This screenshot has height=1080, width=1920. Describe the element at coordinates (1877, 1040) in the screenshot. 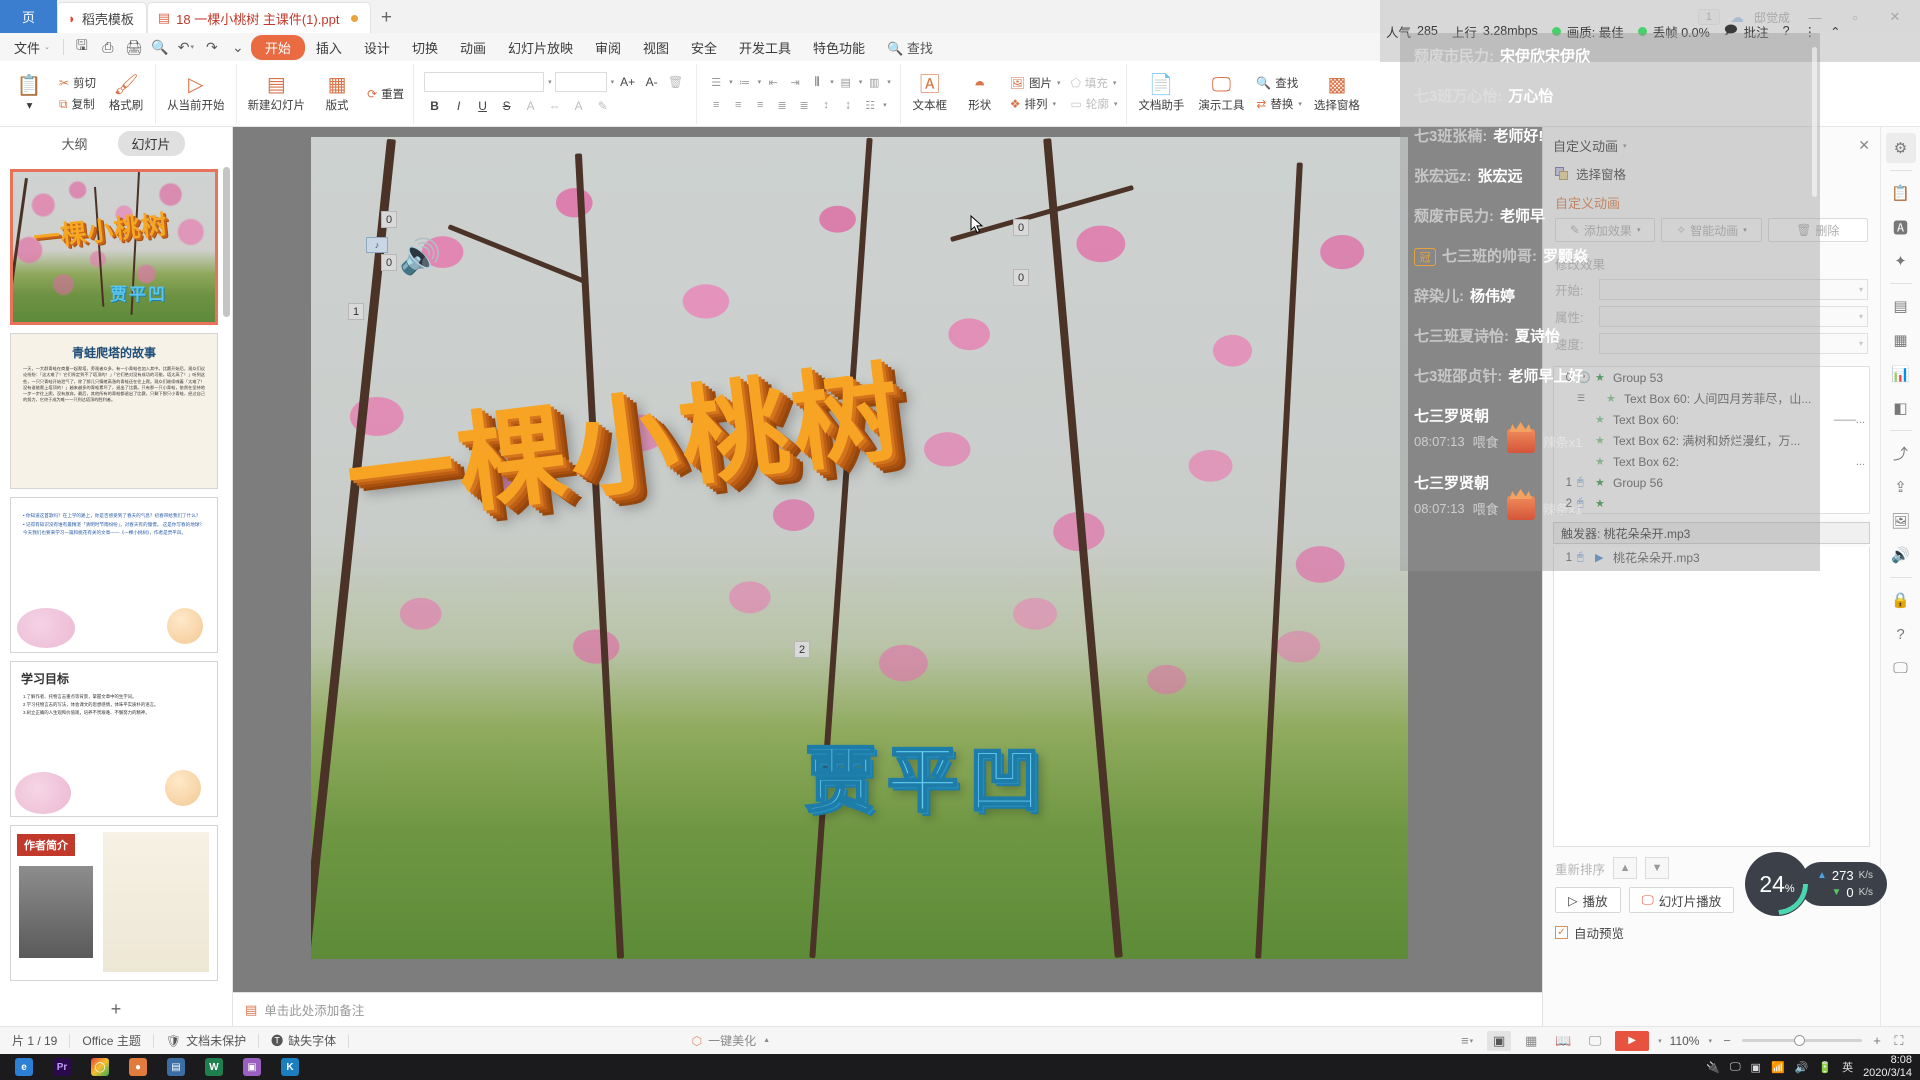

I see `zoom-in-button: +` at that location.